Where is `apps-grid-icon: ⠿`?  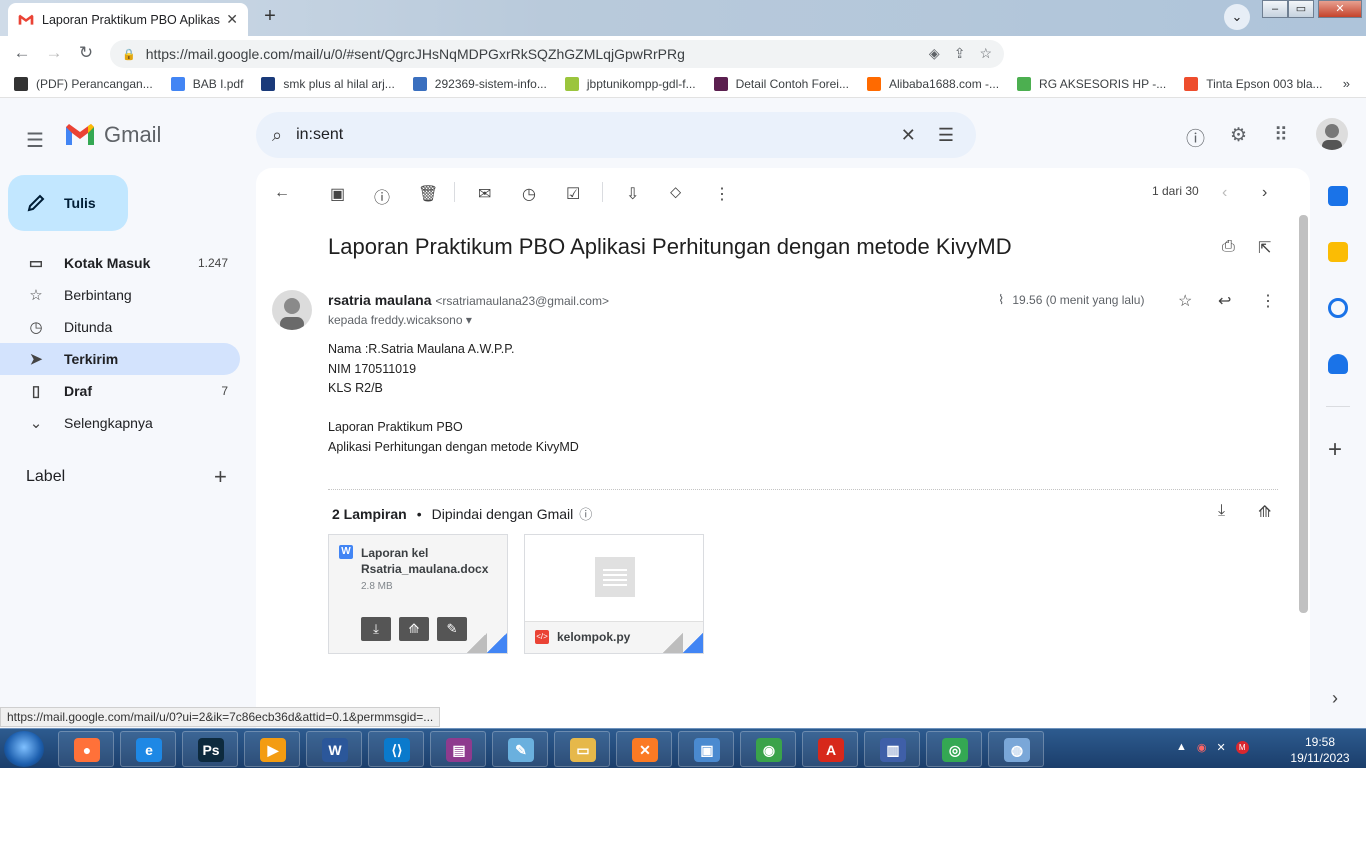
apps-grid-icon: ⠿ is located at coordinates (1281, 135).